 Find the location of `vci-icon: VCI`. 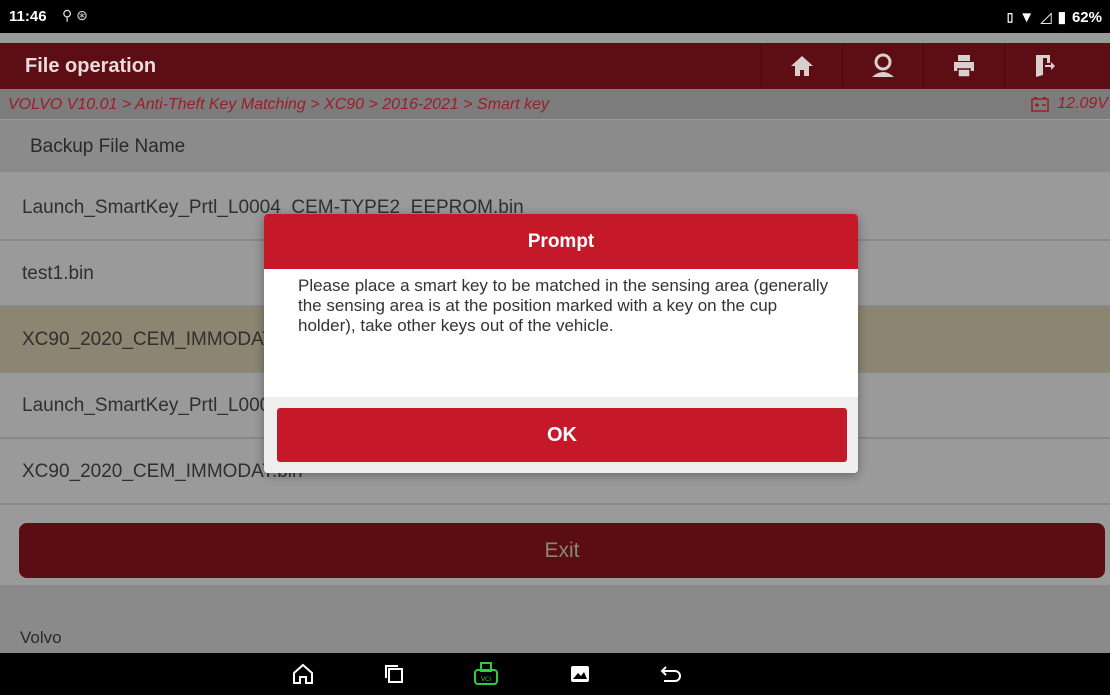

vci-icon: VCI is located at coordinates (486, 673).